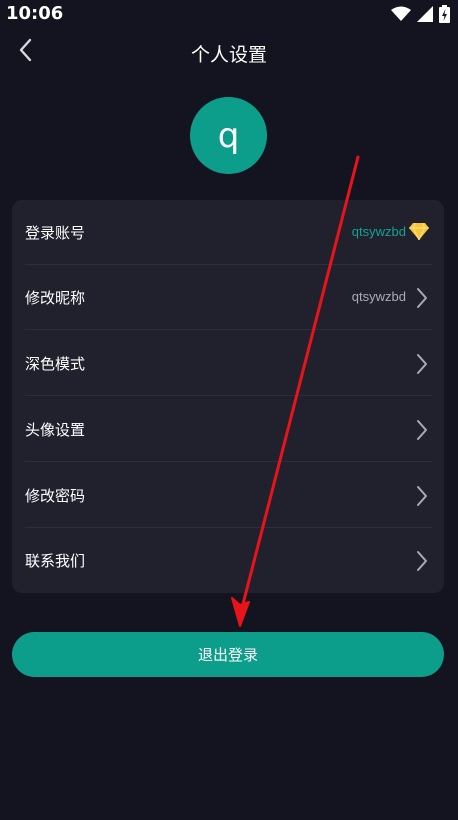 This screenshot has width=458, height=820. What do you see at coordinates (228, 232) in the screenshot?
I see `settings-row-account: 登录账号 qtsywzbd` at bounding box center [228, 232].